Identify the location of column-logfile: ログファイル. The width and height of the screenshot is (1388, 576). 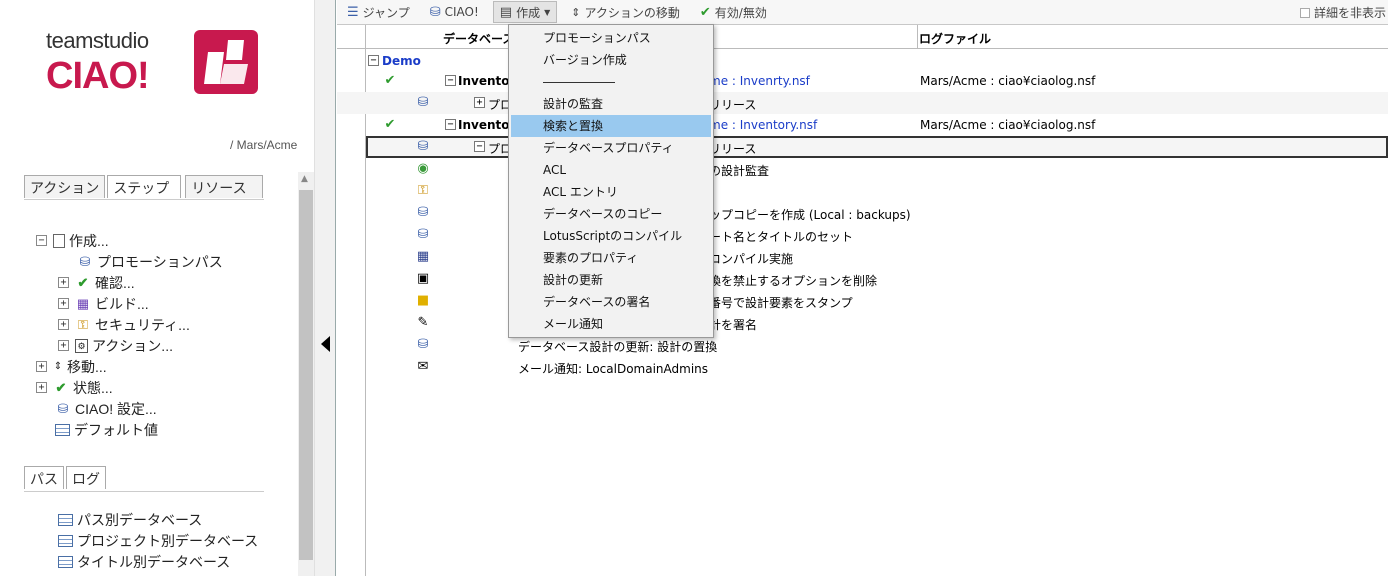
(955, 38).